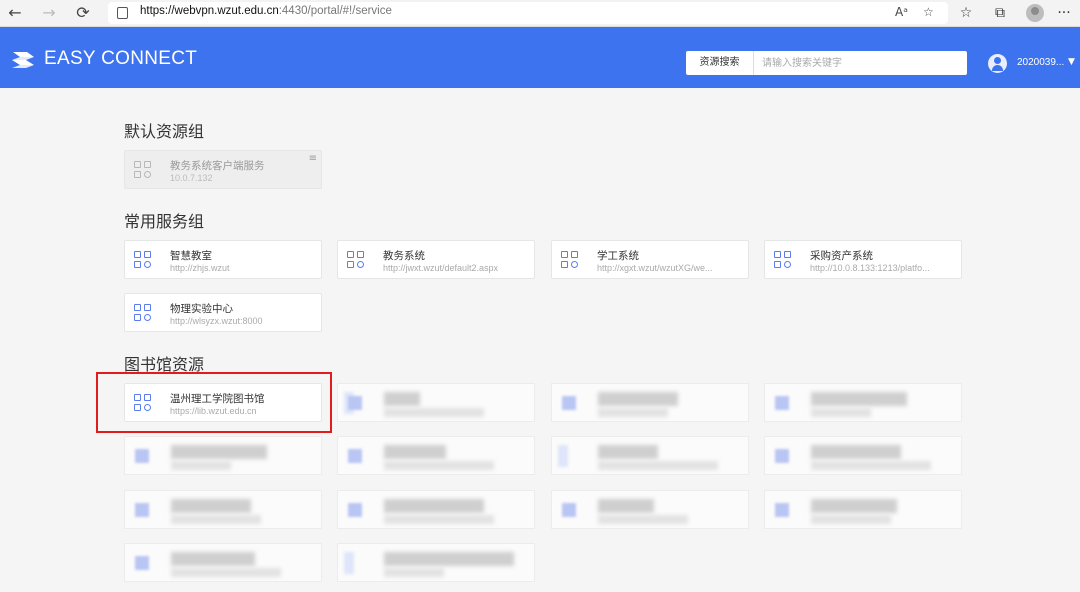 The height and width of the screenshot is (592, 1080). I want to click on app-header: EASY CONNECT 资源搜索 2020039... ▼, so click(540, 57).